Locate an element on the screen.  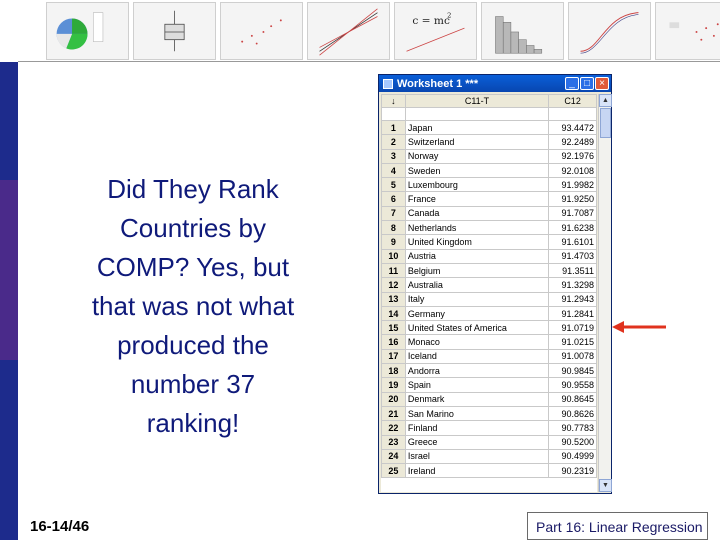
row-number: 16 is located at coordinates (393, 342).